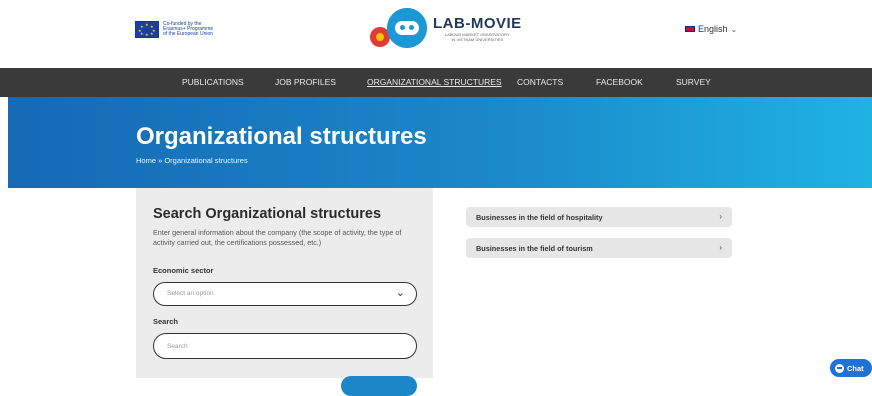 This screenshot has width=872, height=396. What do you see at coordinates (477, 34) in the screenshot?
I see `brand-subtitle: LABOUR MARKET OBSERVATORY` at bounding box center [477, 34].